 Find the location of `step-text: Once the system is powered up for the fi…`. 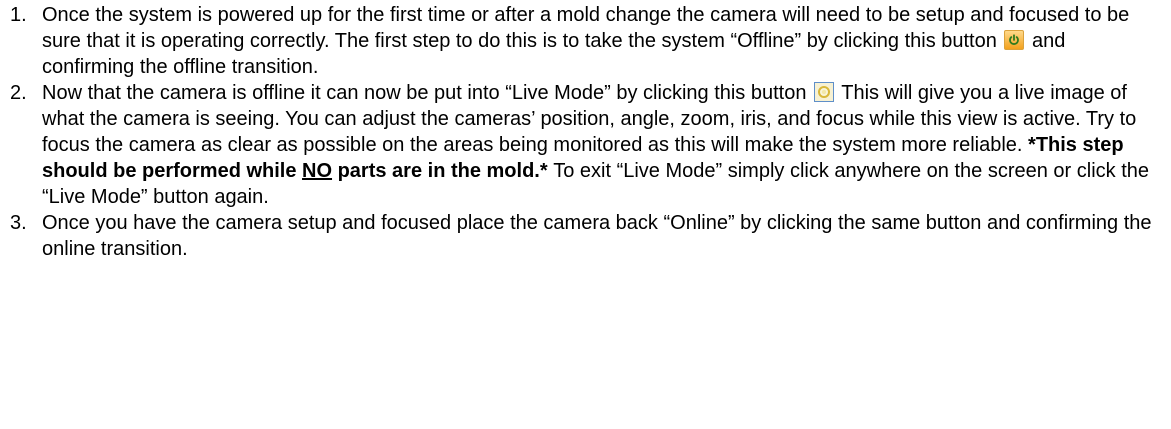

step-text: Once the system is powered up for the fi… is located at coordinates (586, 28).